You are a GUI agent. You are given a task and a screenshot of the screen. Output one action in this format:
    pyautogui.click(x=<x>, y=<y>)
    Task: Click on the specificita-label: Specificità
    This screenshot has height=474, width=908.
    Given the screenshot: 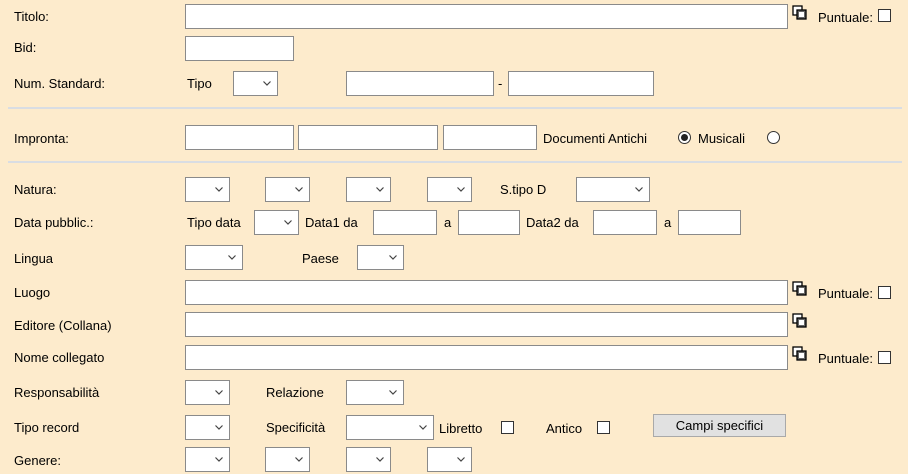 What is the action you would take?
    pyautogui.click(x=296, y=427)
    